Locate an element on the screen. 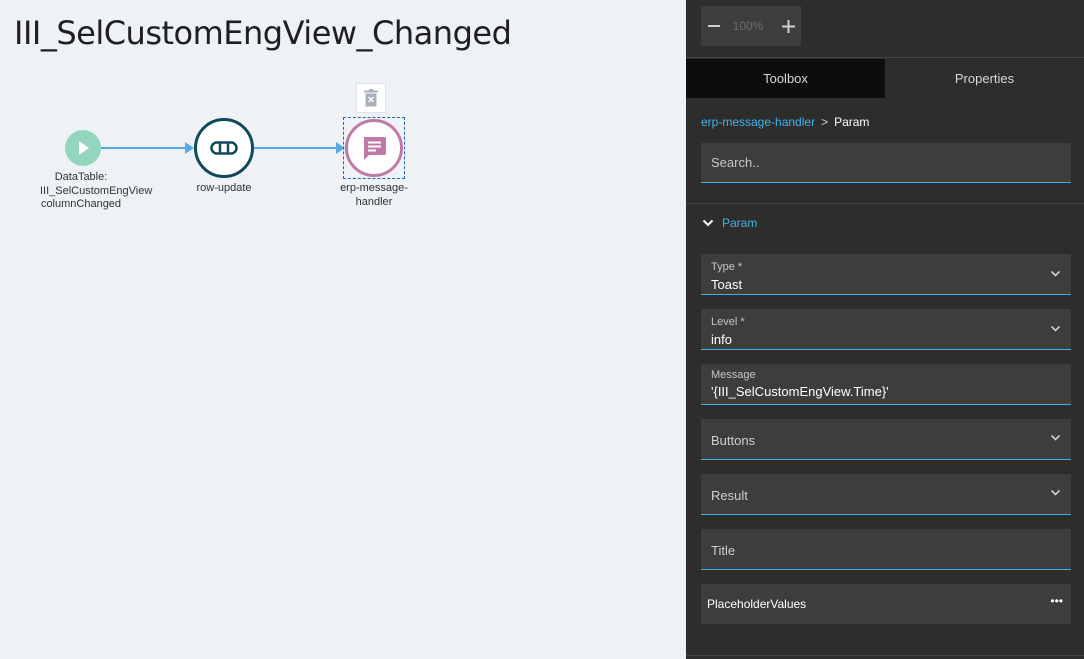 The width and height of the screenshot is (1084, 659). play-icon is located at coordinates (84, 148).